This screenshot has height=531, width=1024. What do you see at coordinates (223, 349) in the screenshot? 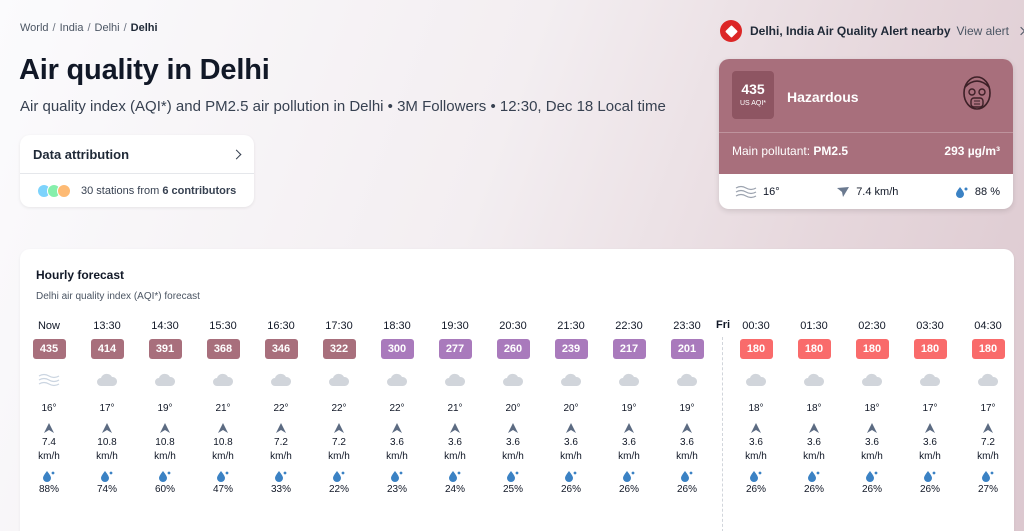
I see `forecast-aqi-badge: 368` at bounding box center [223, 349].